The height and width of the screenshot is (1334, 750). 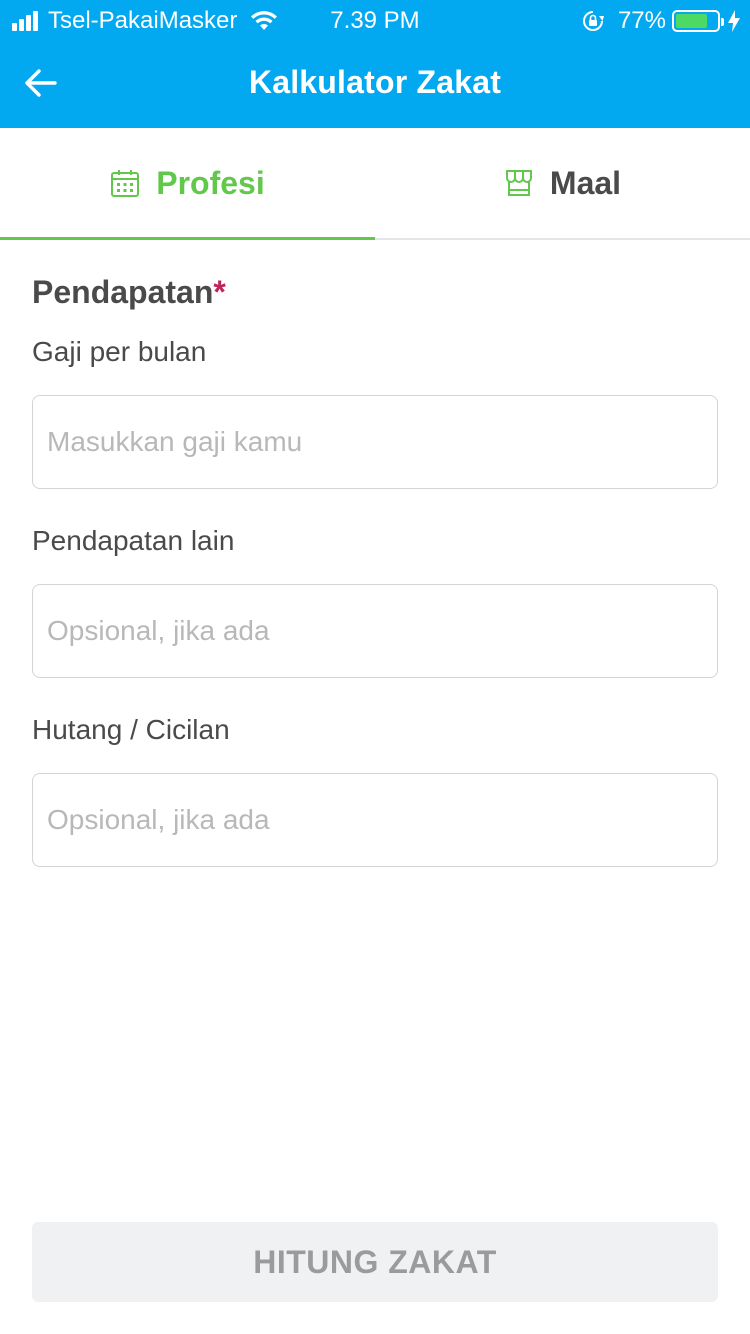 I want to click on salary-input, so click(x=375, y=442).